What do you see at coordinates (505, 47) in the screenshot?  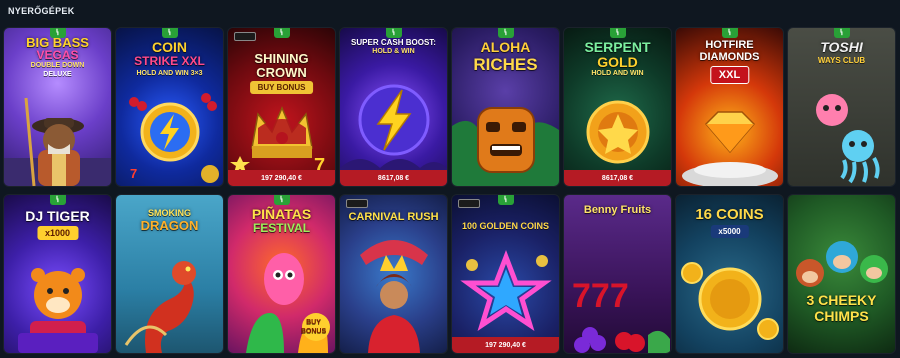 I see `game-title: ALOHA` at bounding box center [505, 47].